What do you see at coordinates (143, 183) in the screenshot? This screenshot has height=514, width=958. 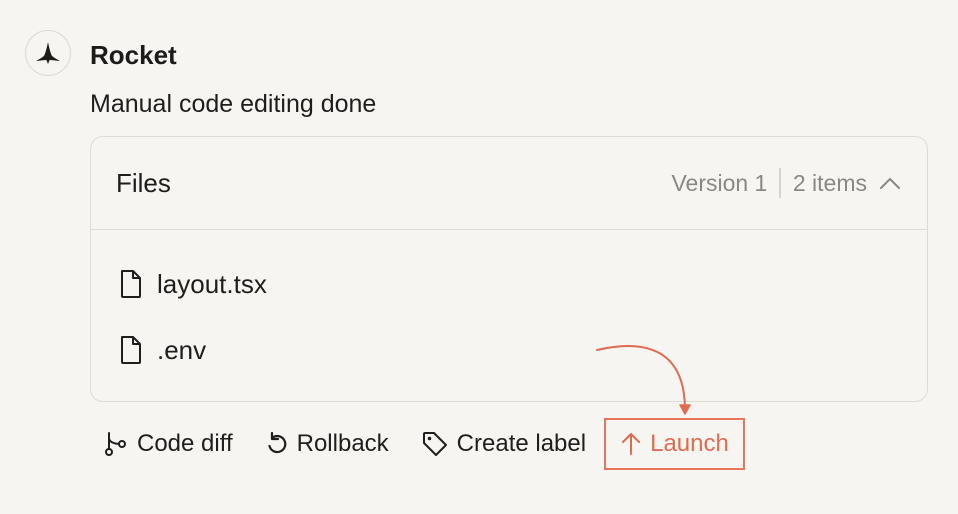 I see `files-panel-title: Files` at bounding box center [143, 183].